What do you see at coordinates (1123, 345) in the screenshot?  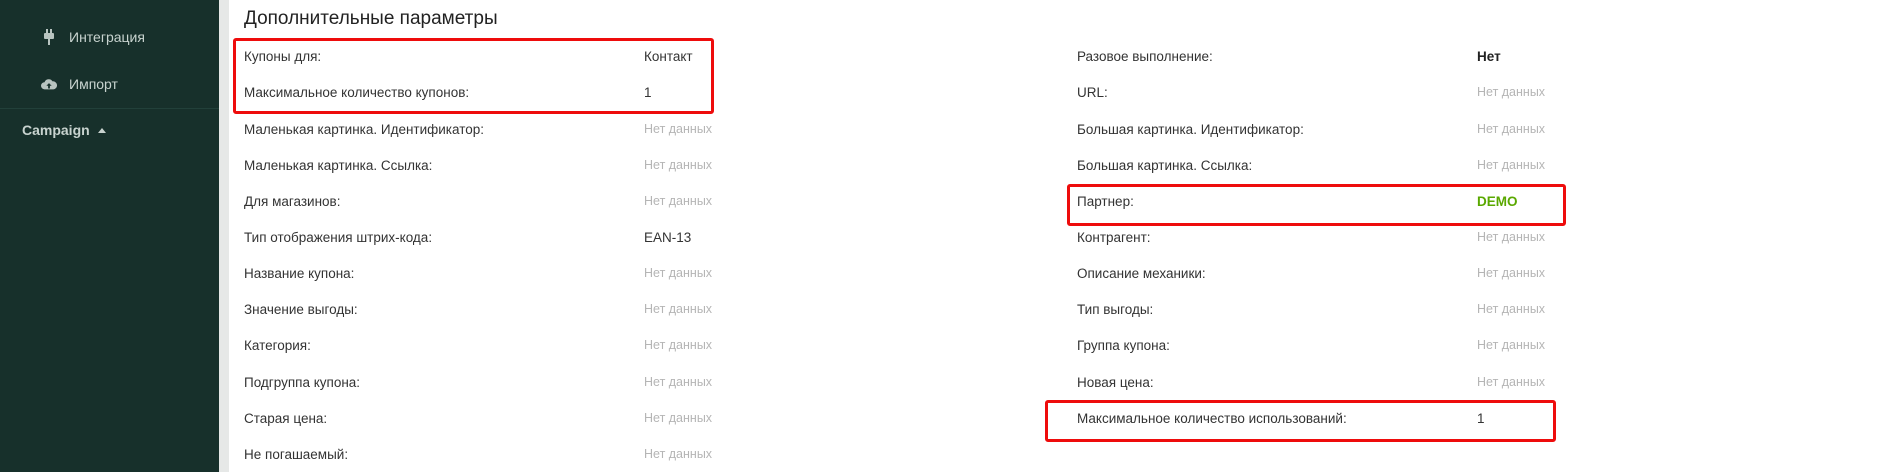 I see `field-label: Группа купона:` at bounding box center [1123, 345].